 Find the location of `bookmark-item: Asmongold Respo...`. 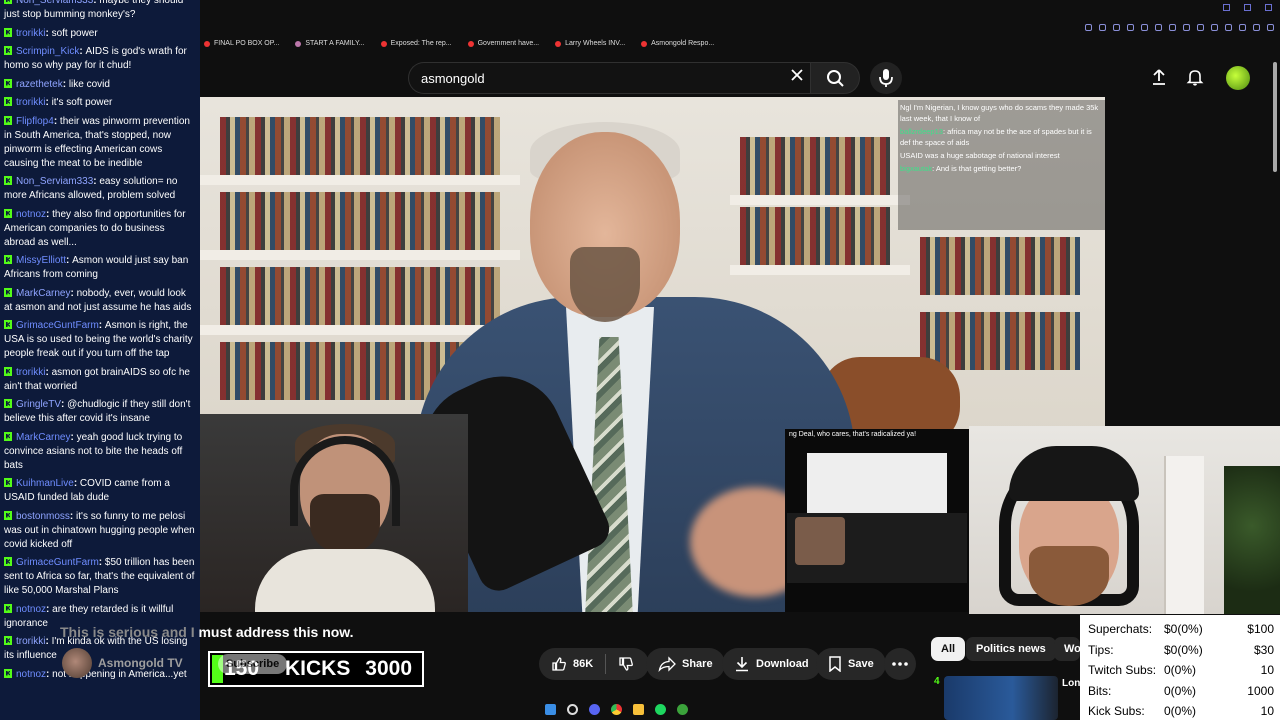

bookmark-item: Asmongold Respo... is located at coordinates (677, 43).